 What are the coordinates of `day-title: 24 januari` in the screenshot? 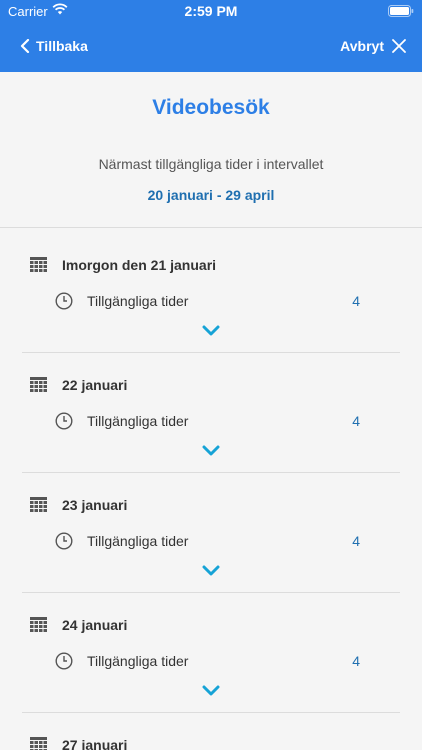 It's located at (95, 625).